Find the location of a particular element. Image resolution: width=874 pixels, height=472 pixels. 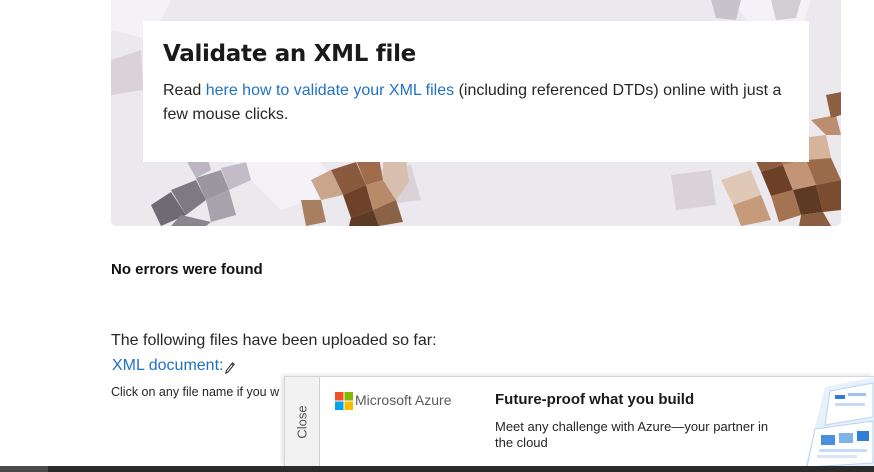

hero-text-before: Read is located at coordinates (184, 90).